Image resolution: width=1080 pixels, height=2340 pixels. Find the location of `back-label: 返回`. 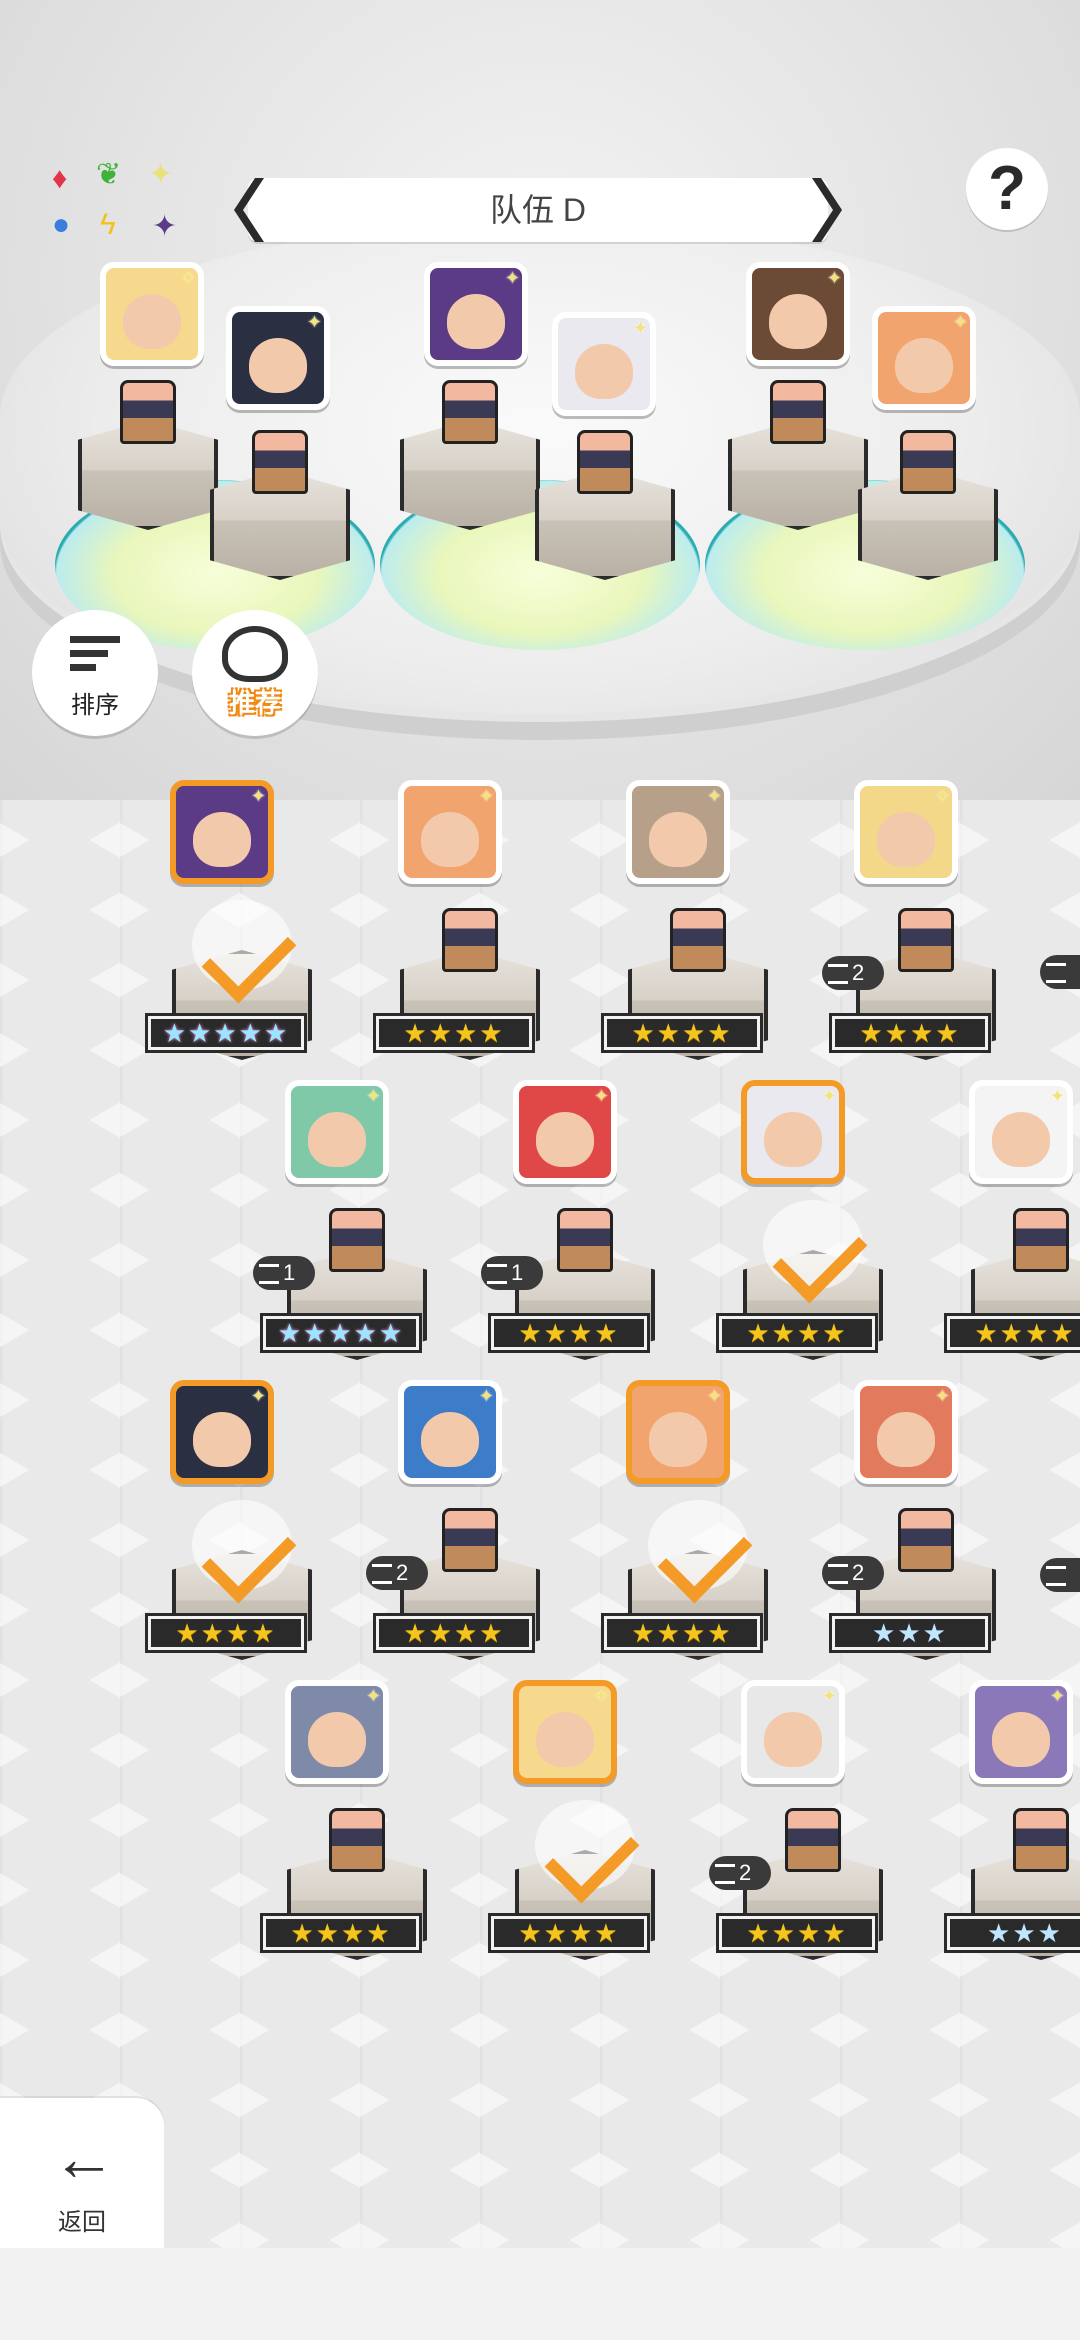

back-label: 返回 is located at coordinates (82, 2222).